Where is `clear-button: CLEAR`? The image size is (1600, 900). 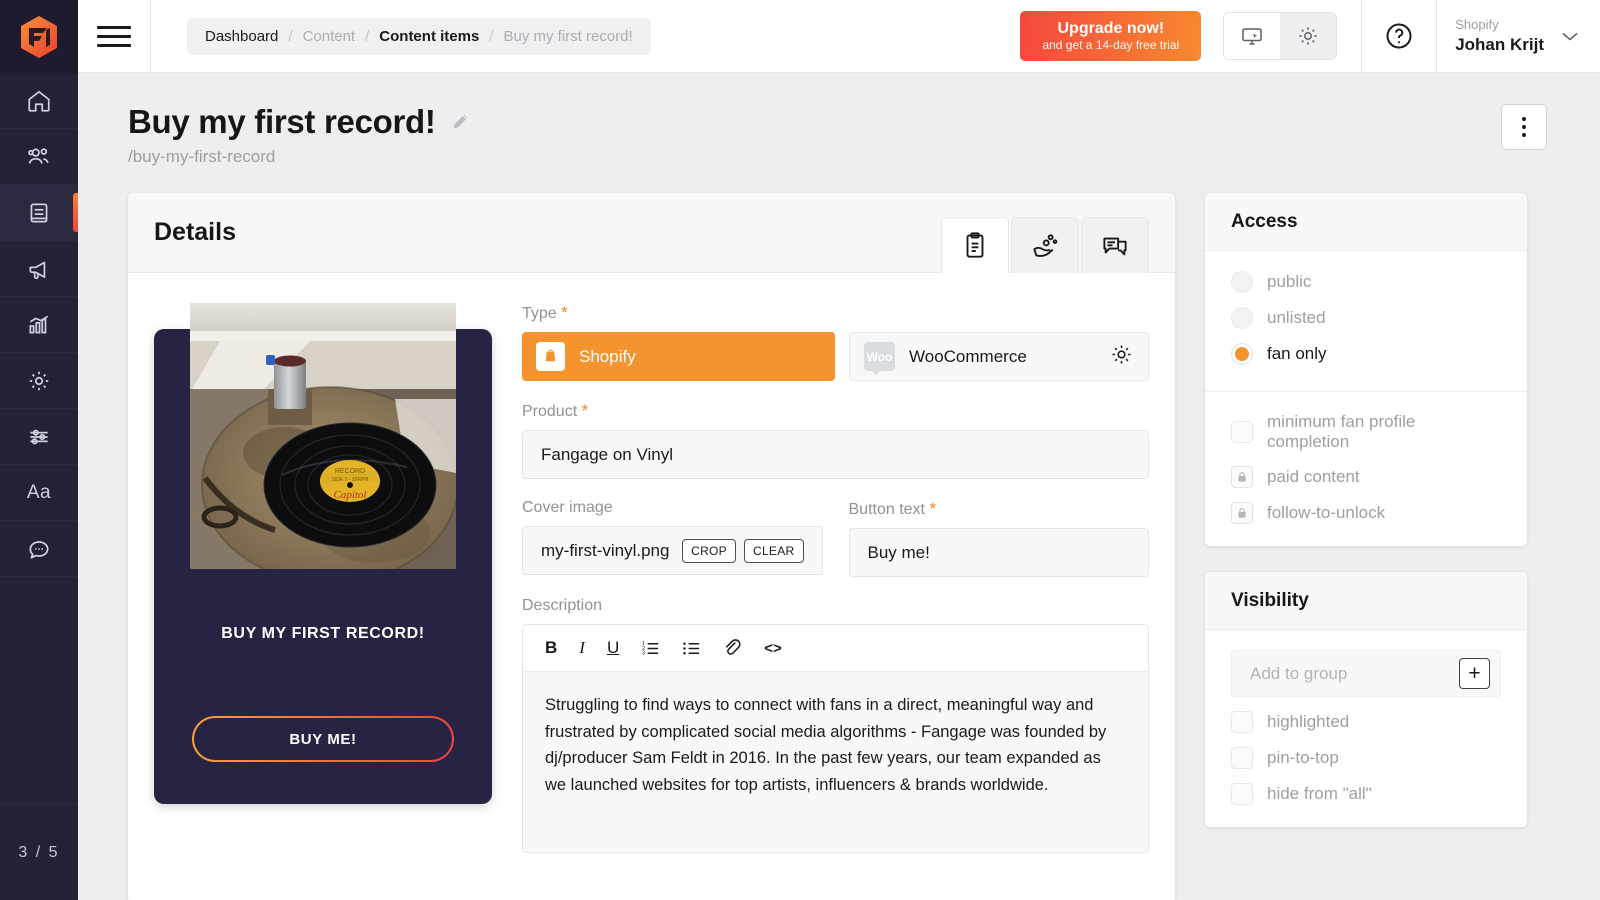
clear-button: CLEAR is located at coordinates (773, 550).